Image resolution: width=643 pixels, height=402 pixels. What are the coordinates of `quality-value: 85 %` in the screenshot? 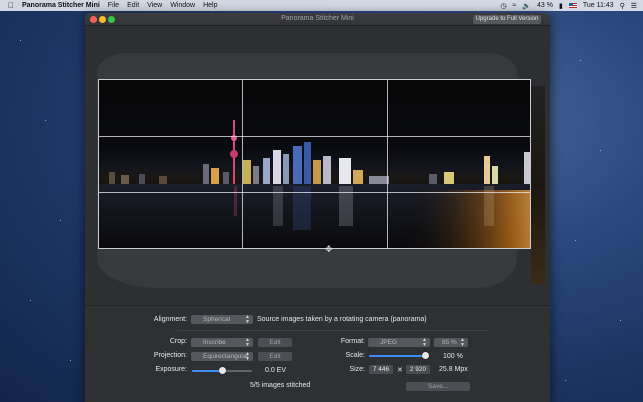 It's located at (449, 342).